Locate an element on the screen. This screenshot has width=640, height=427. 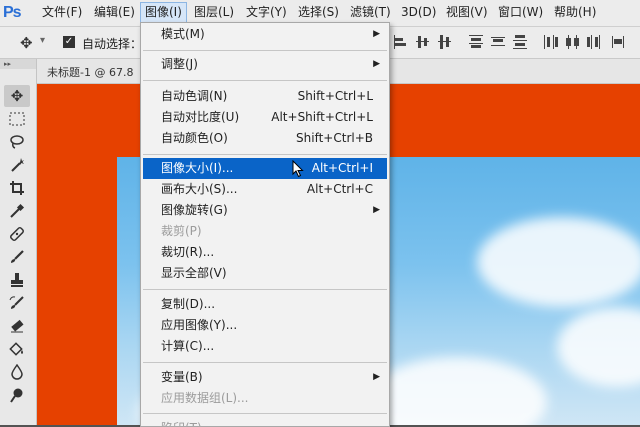
menu-edit: 编辑(E) is located at coordinates (114, 12).